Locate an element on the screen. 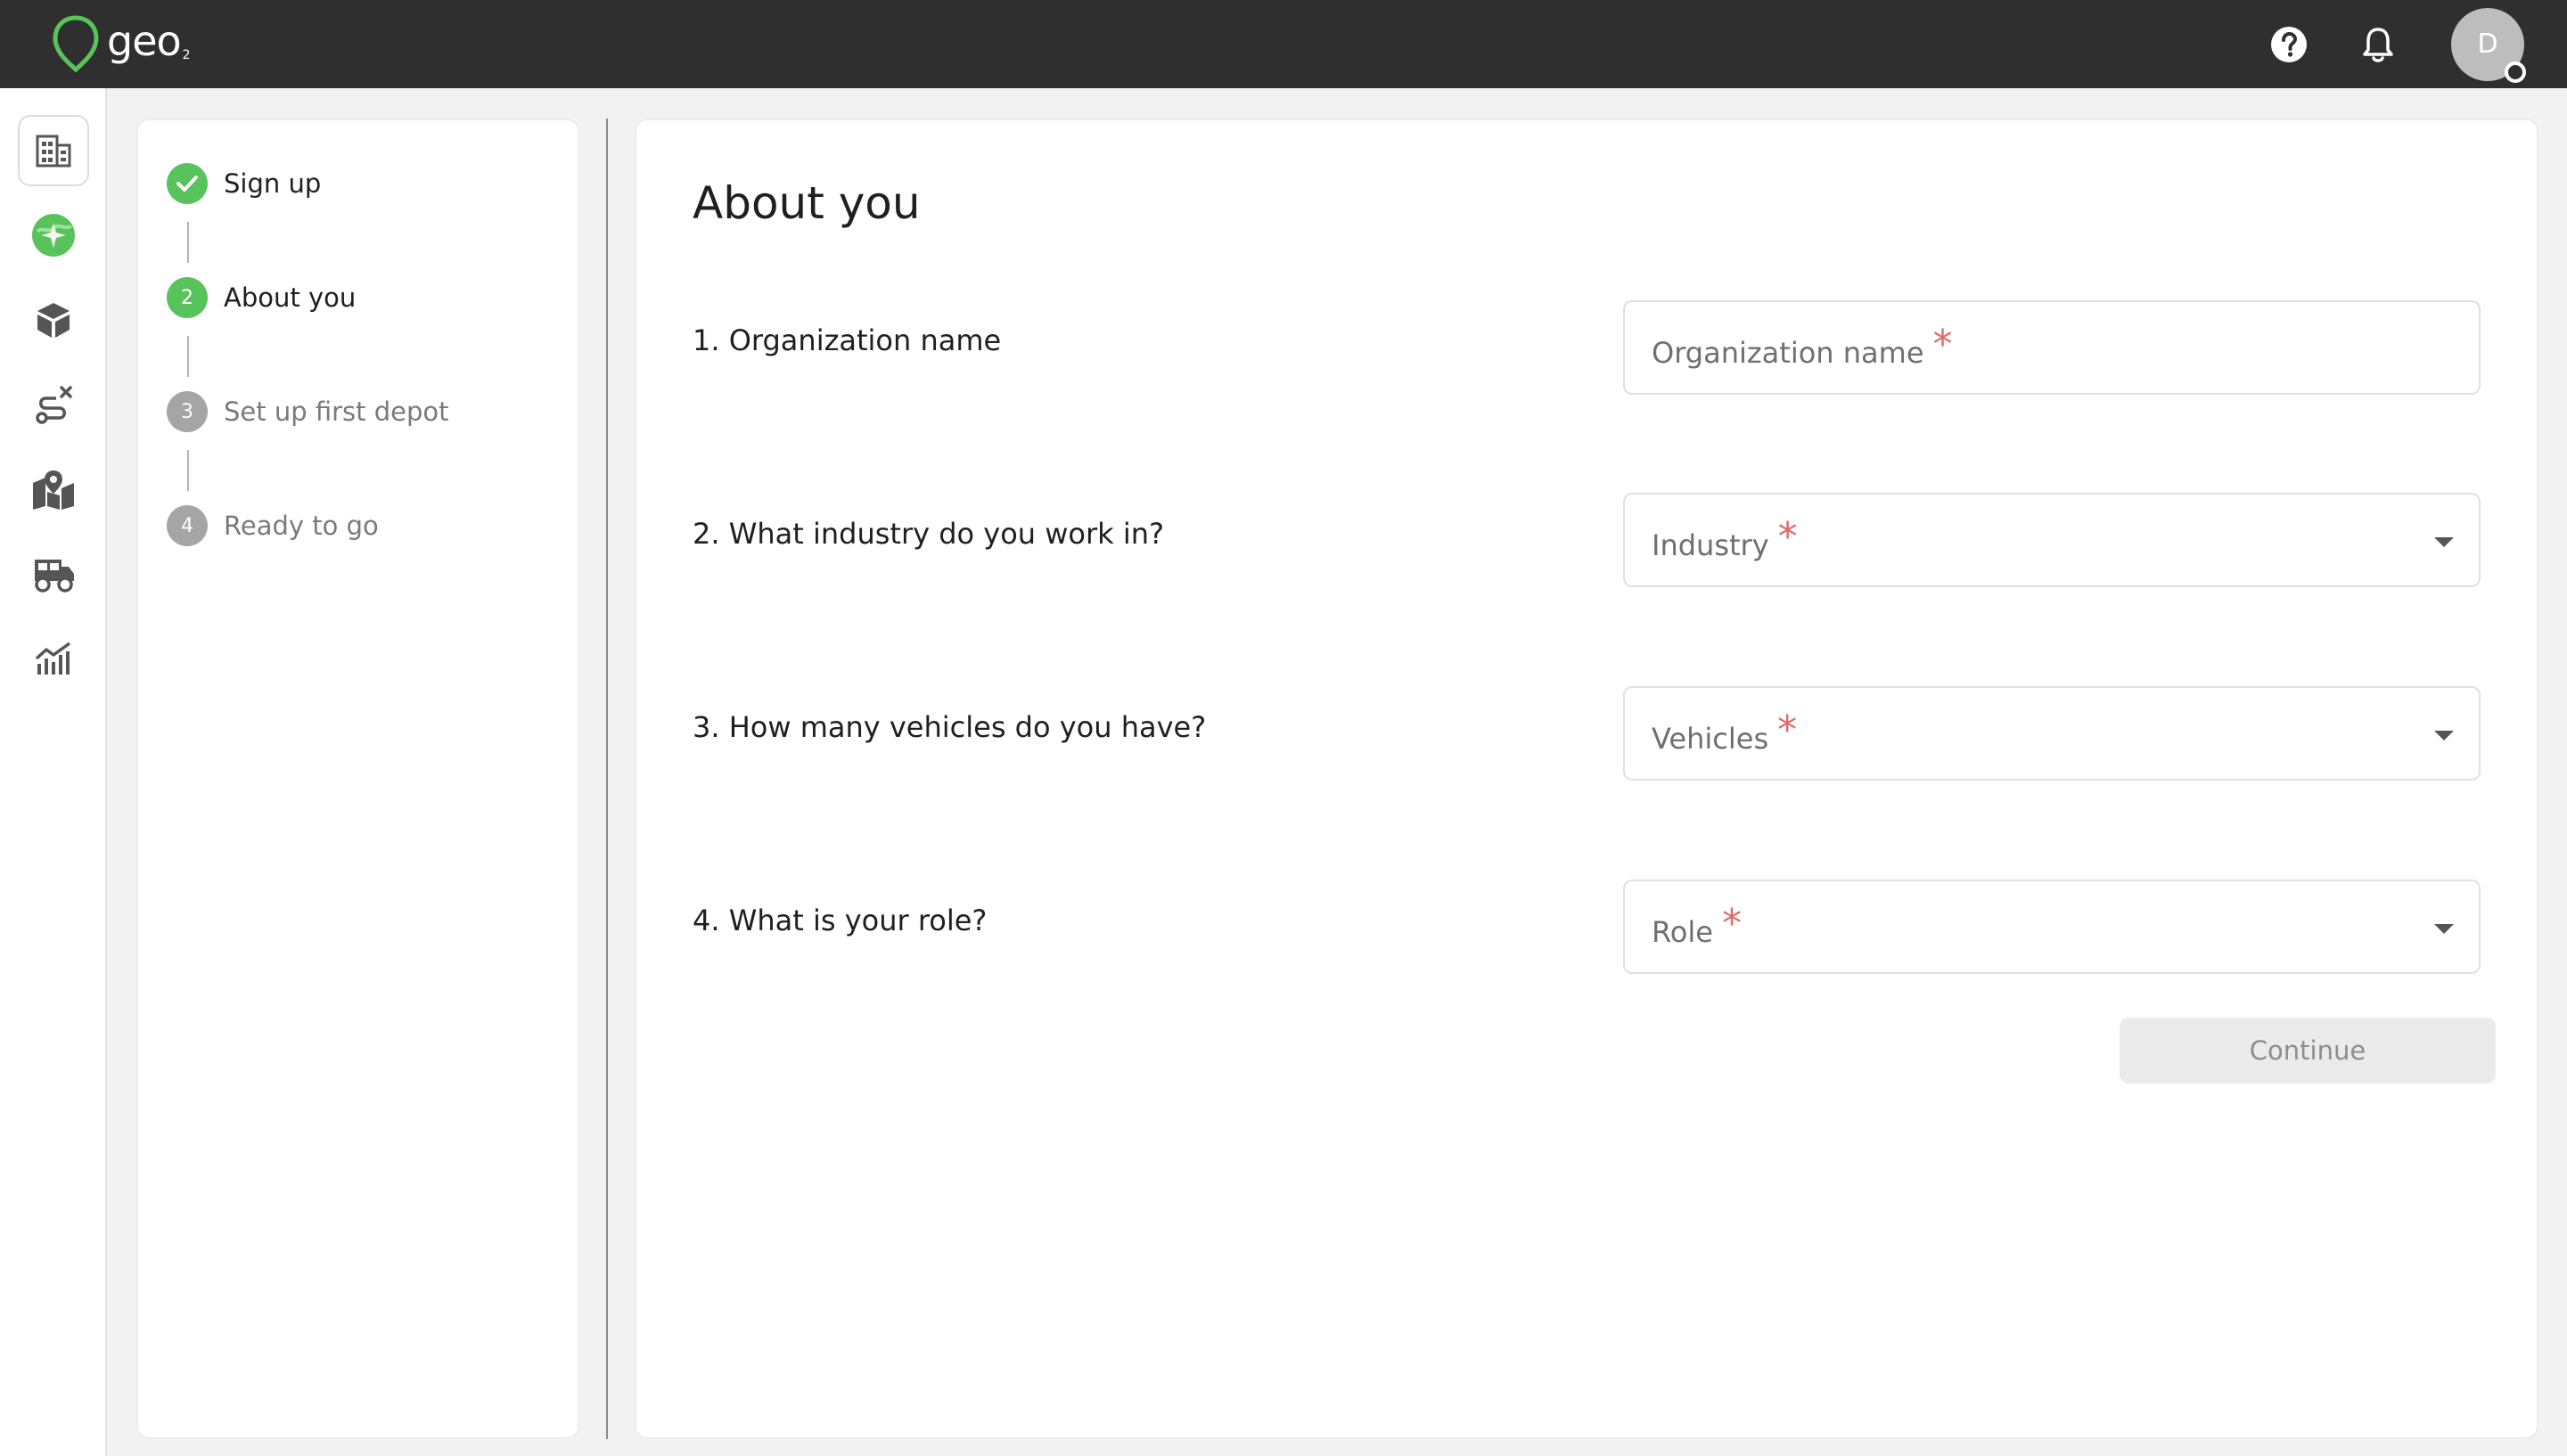 Image resolution: width=2567 pixels, height=1456 pixels. step-label: About you is located at coordinates (290, 297).